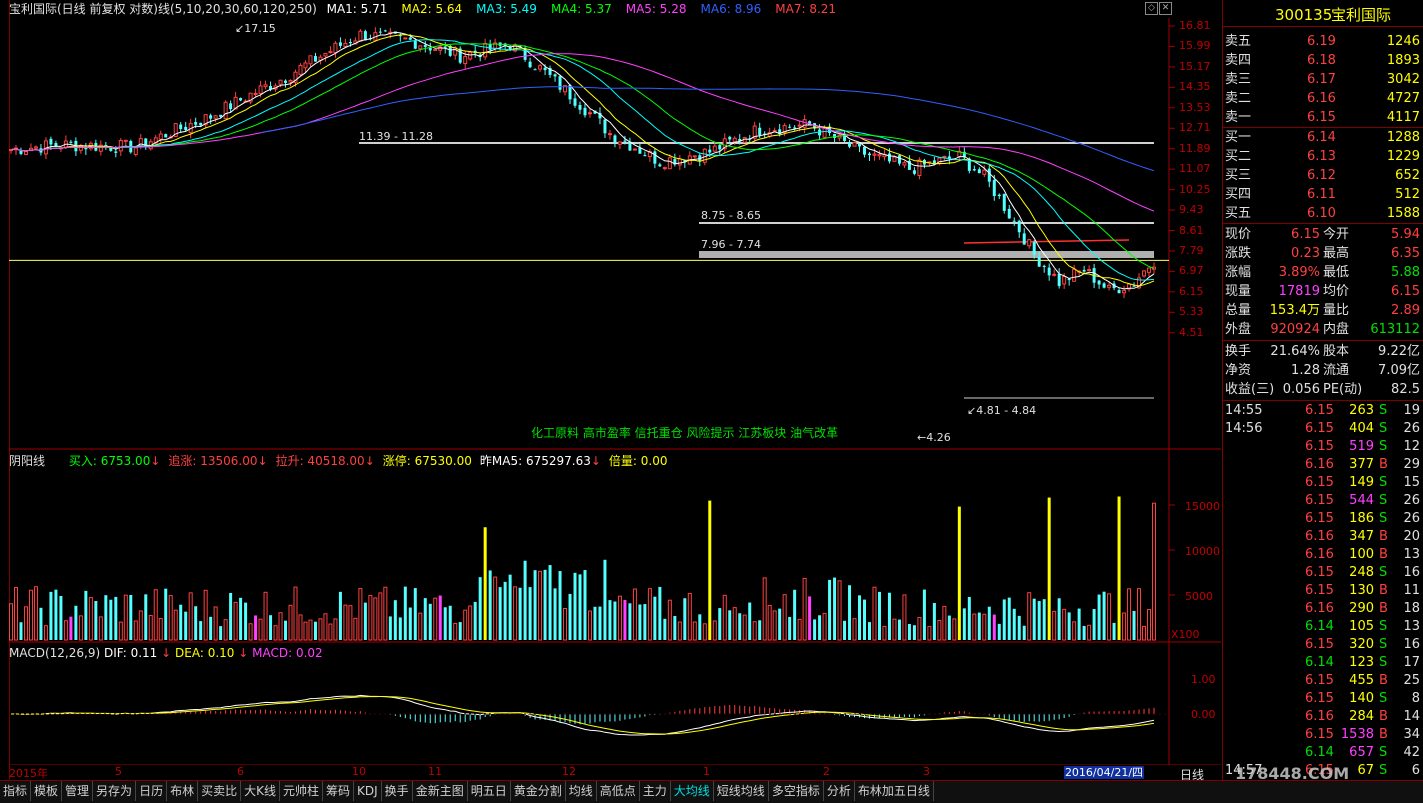 The image size is (1423, 803). I want to click on tick-row: 6.15 455 B 25, so click(1323, 681).